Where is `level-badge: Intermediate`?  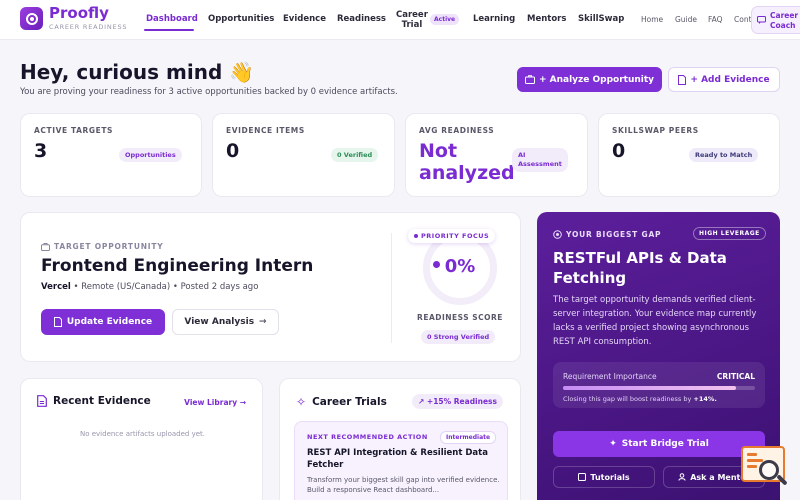 level-badge: Intermediate is located at coordinates (468, 437).